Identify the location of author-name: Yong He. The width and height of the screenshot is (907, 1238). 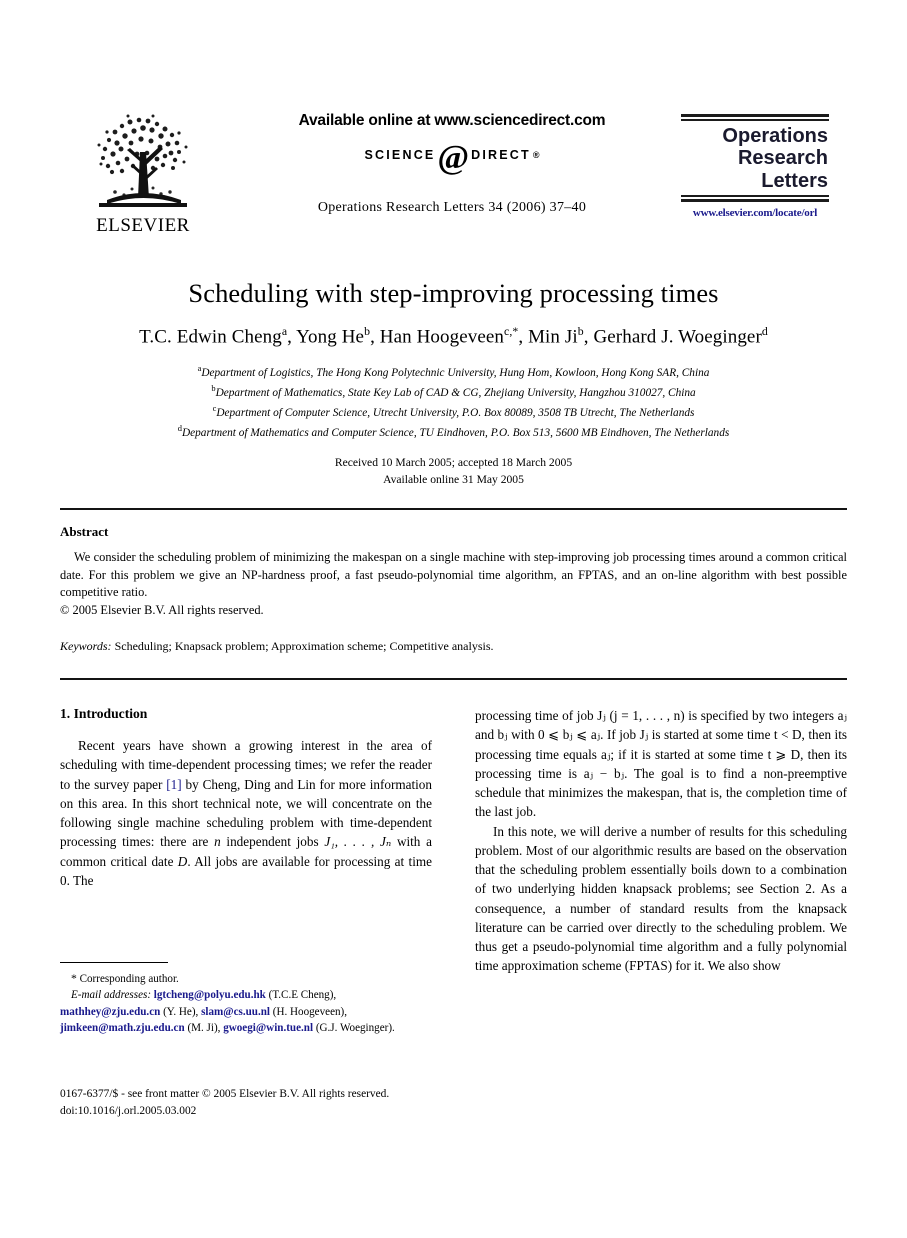
(330, 337).